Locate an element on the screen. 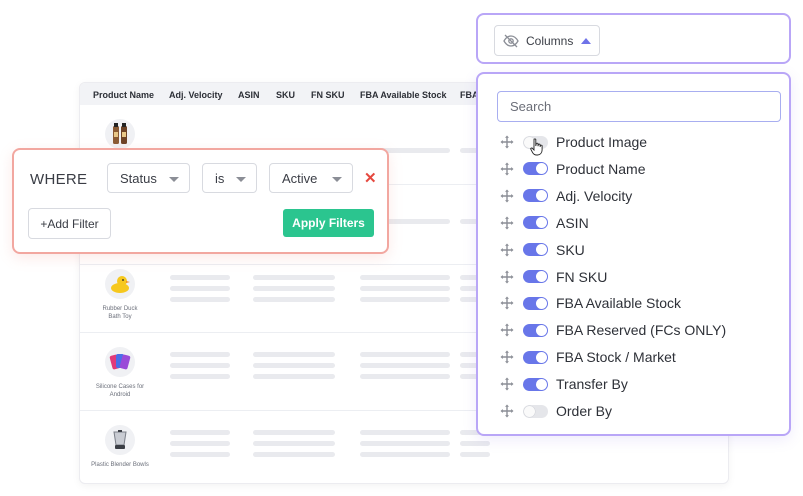 Image resolution: width=803 pixels, height=496 pixels. column-label: ASIN is located at coordinates (572, 222).